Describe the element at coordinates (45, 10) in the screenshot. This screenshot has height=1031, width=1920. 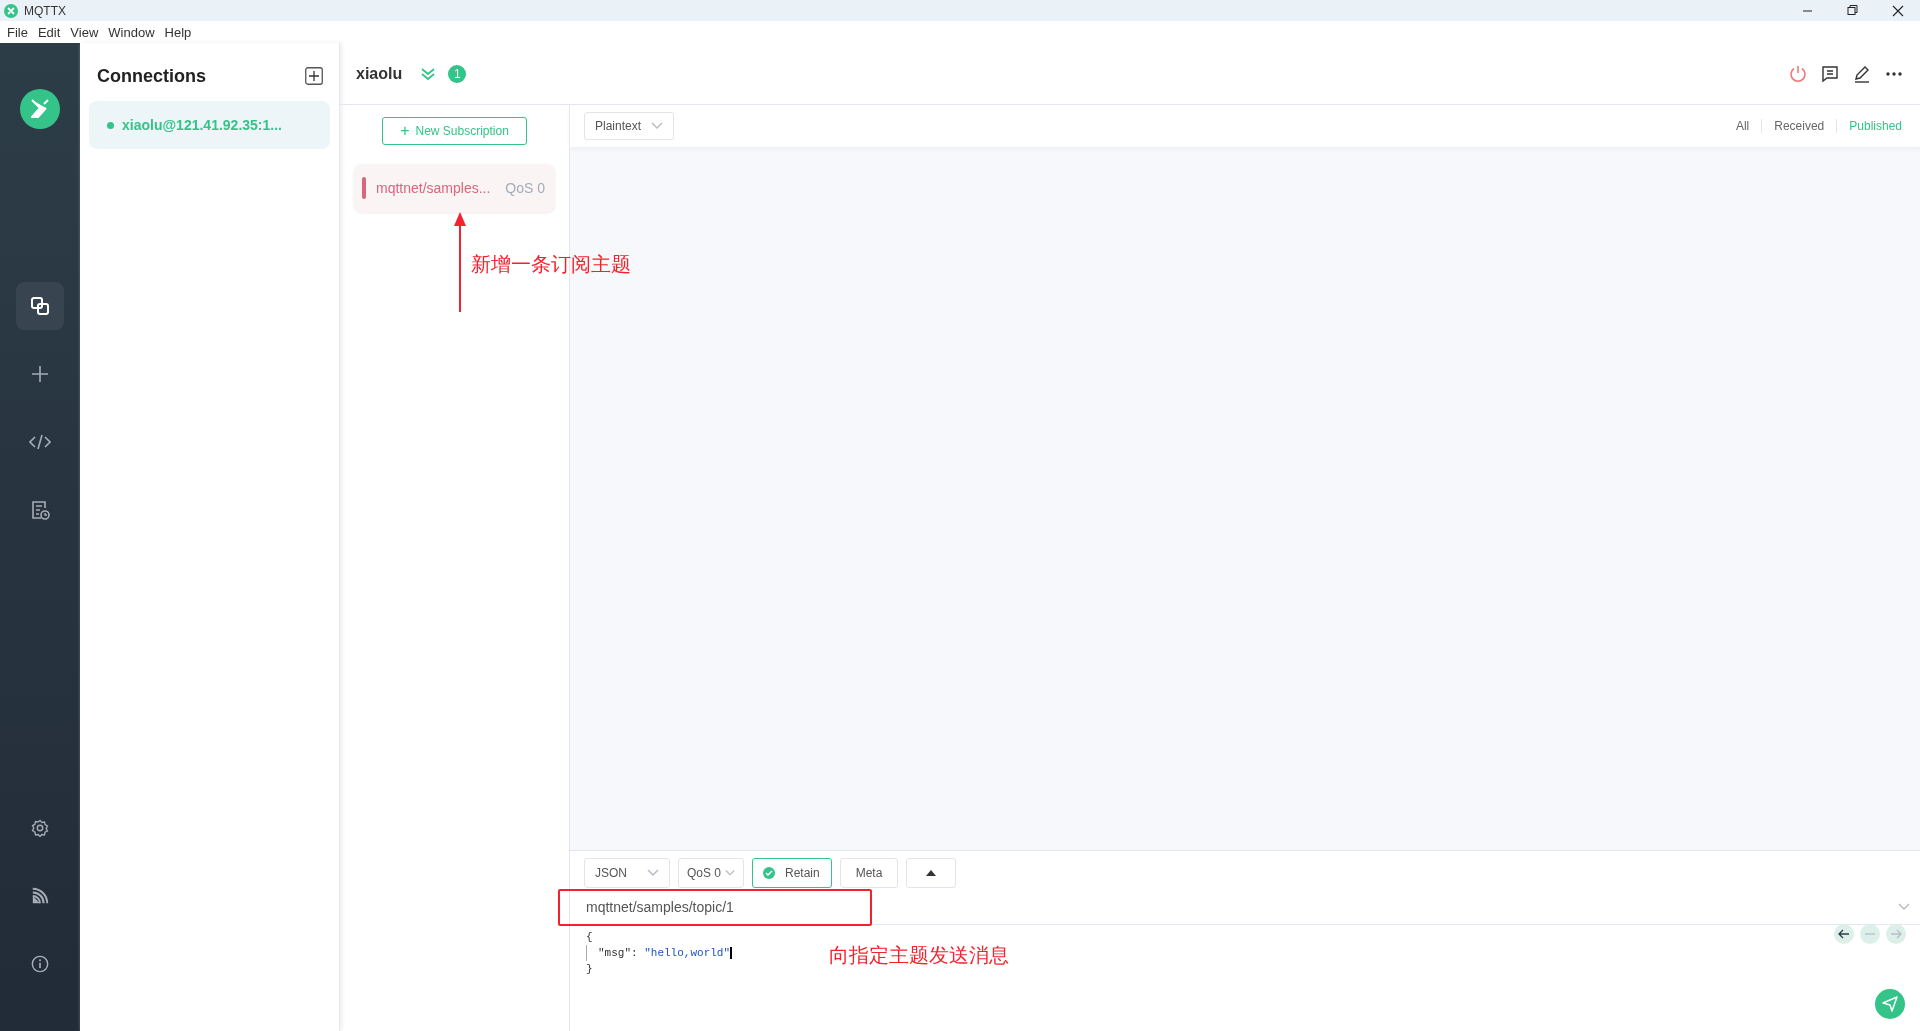
I see `window-title: MQTTX` at that location.